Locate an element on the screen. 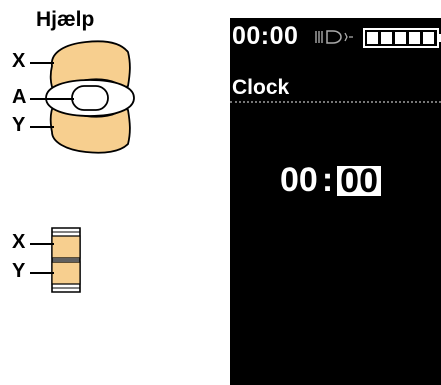  leader-a is located at coordinates (52, 99).